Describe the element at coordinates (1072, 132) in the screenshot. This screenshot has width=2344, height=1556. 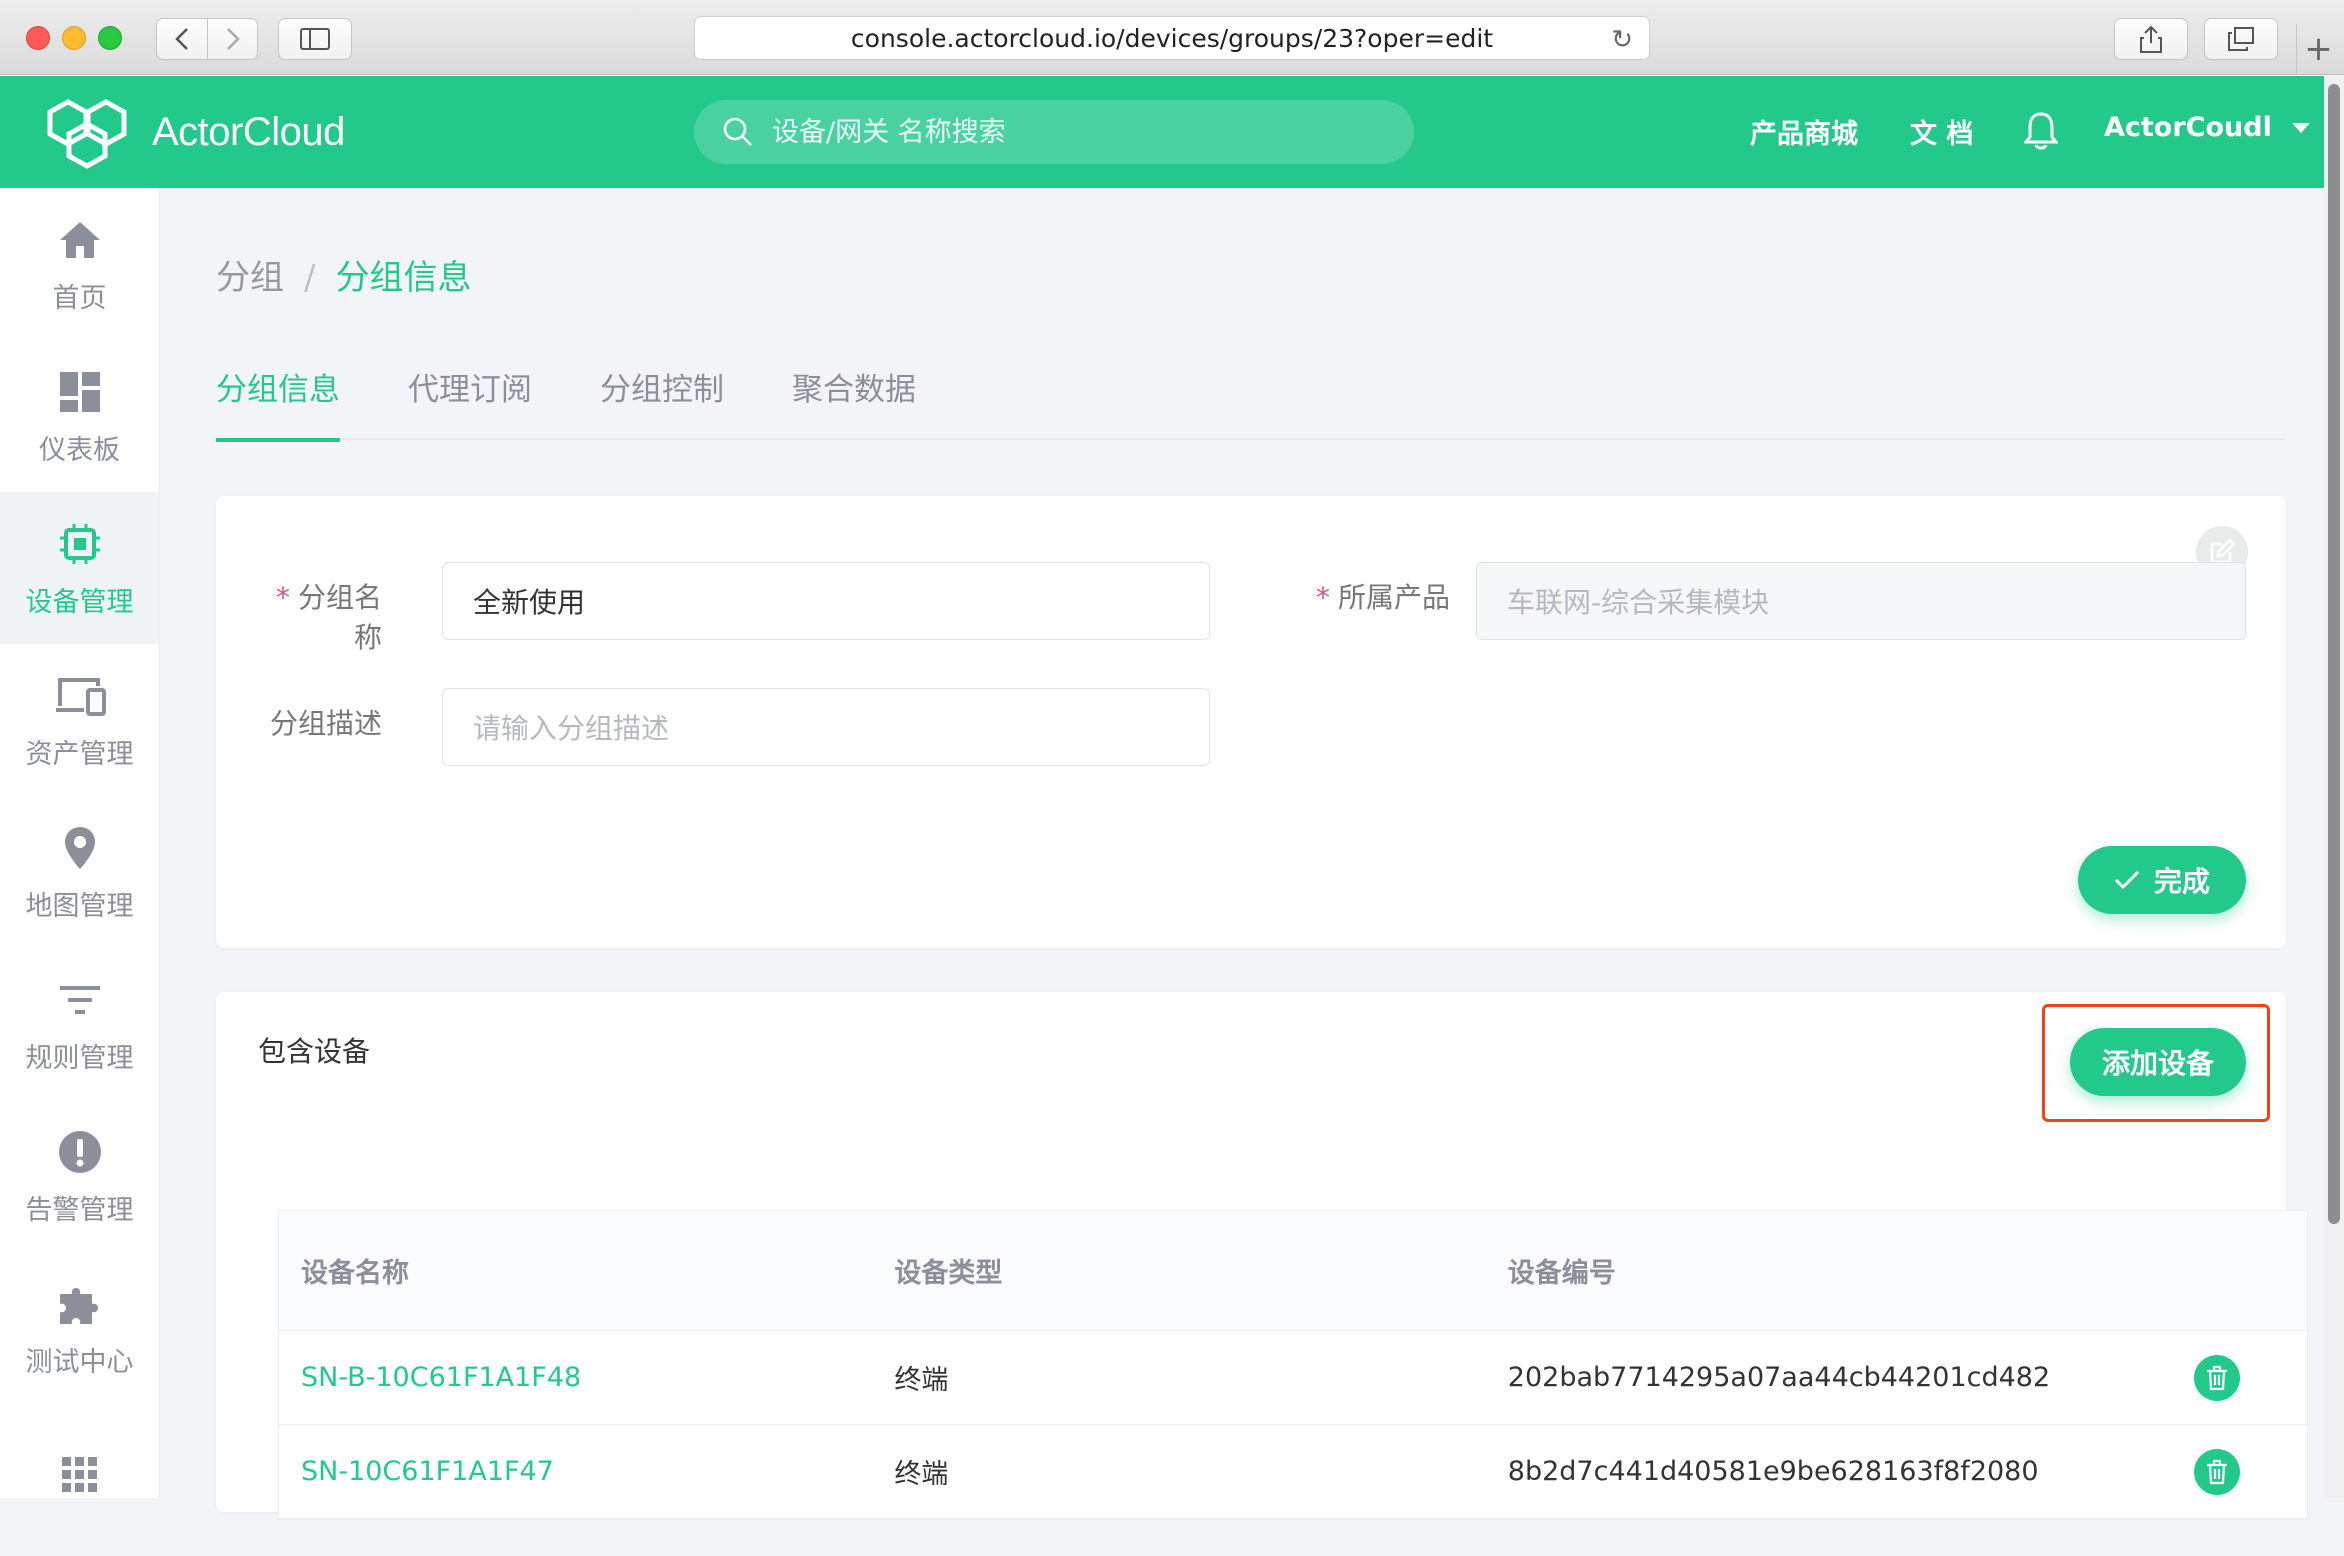
I see `search-input` at that location.